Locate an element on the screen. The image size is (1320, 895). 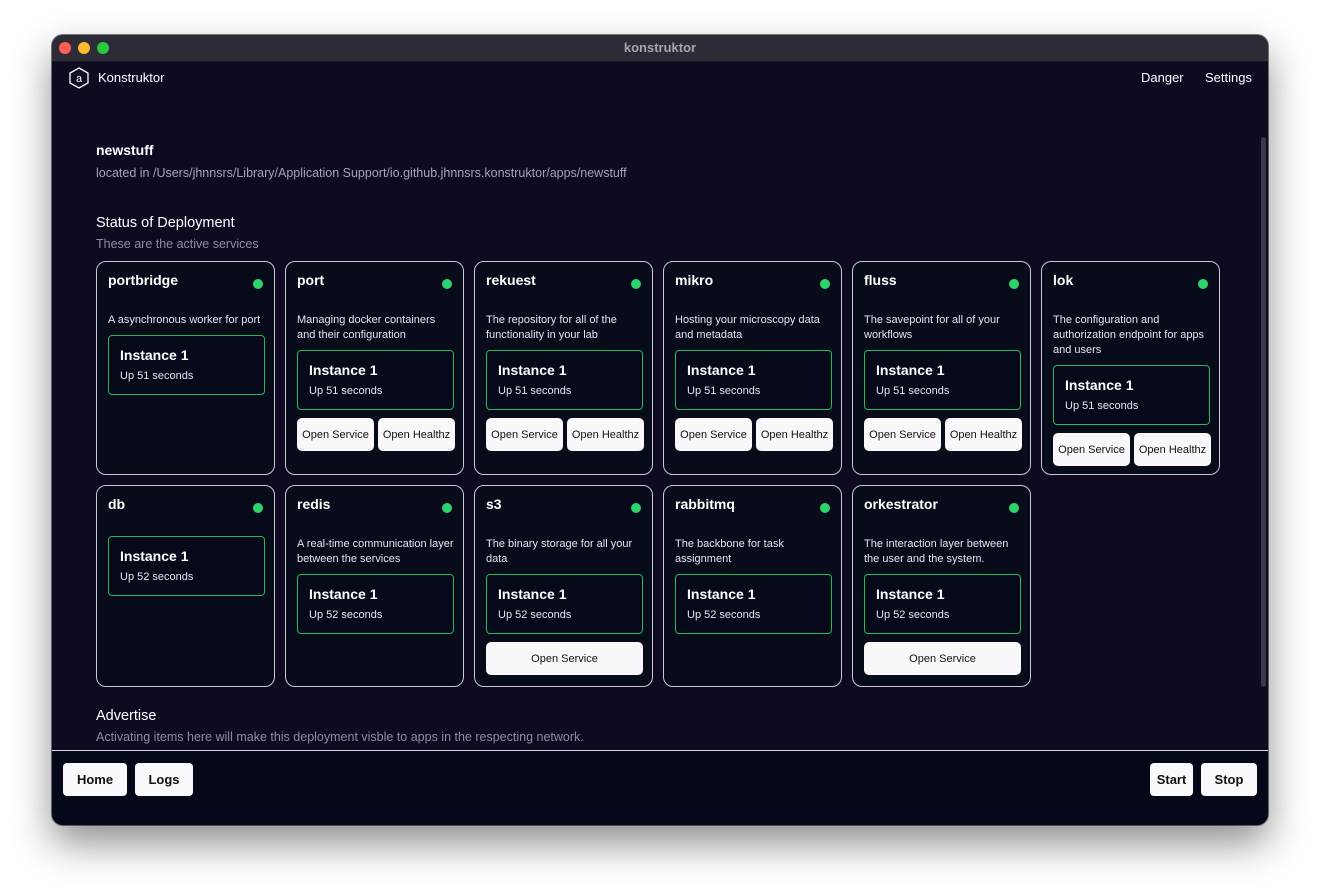
logo-letter: a is located at coordinates (79, 79).